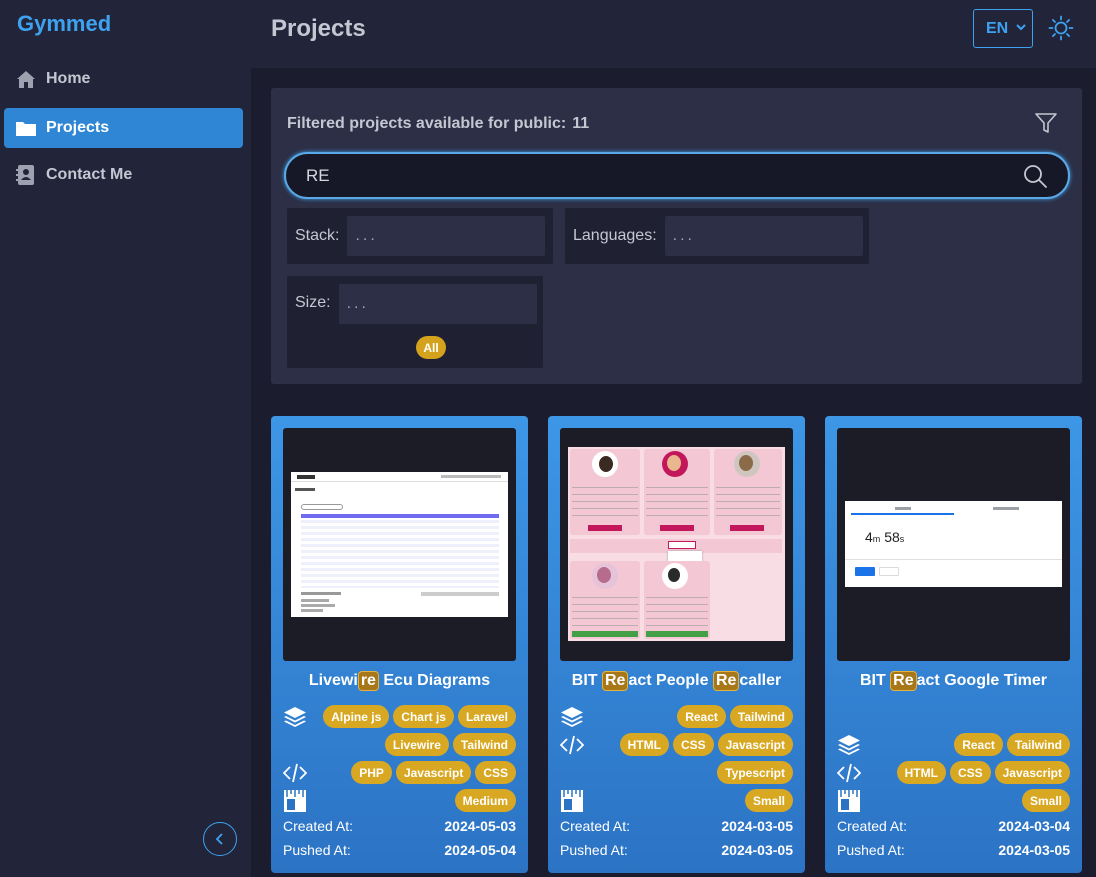 The width and height of the screenshot is (1096, 877). What do you see at coordinates (423, 716) in the screenshot?
I see `stack-tag: Chart js` at bounding box center [423, 716].